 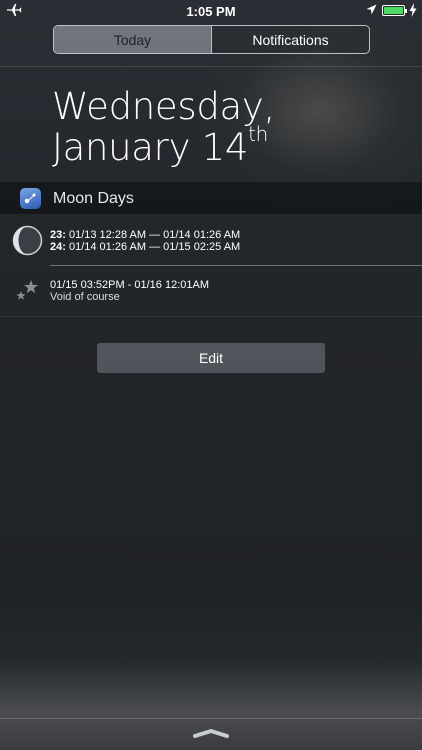 I want to click on date-ordinal-suffix: th, so click(x=258, y=134).